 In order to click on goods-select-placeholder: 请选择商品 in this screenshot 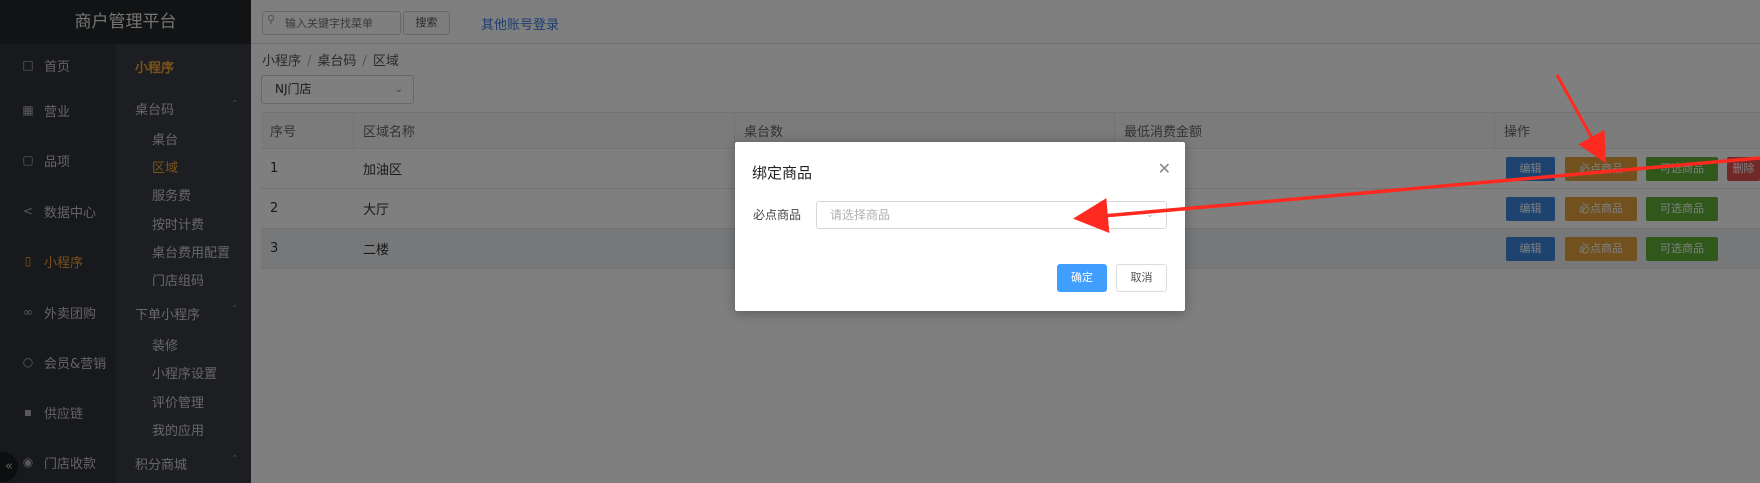, I will do `click(860, 215)`.